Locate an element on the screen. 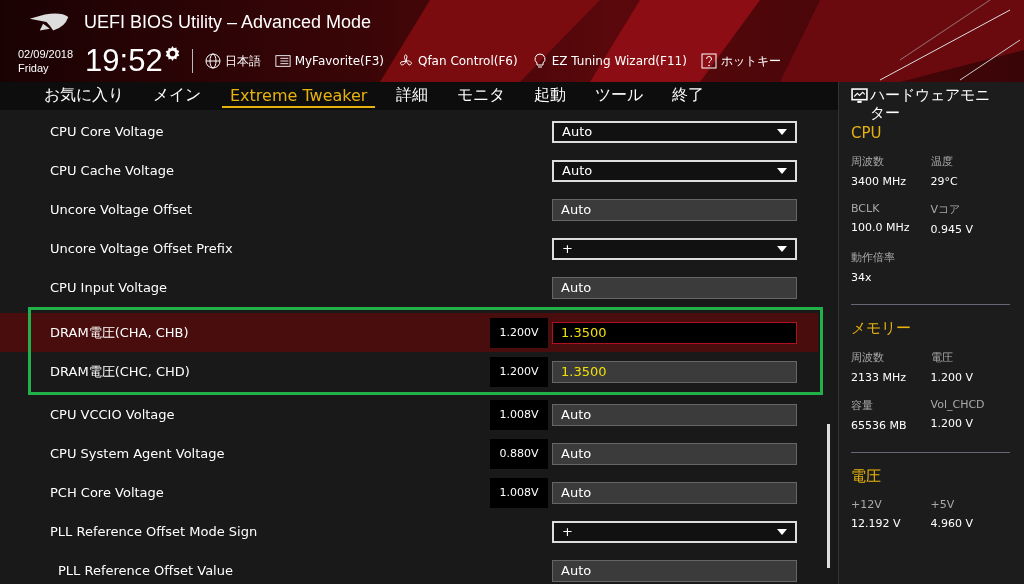  clock-time: 19:52 is located at coordinates (124, 61).